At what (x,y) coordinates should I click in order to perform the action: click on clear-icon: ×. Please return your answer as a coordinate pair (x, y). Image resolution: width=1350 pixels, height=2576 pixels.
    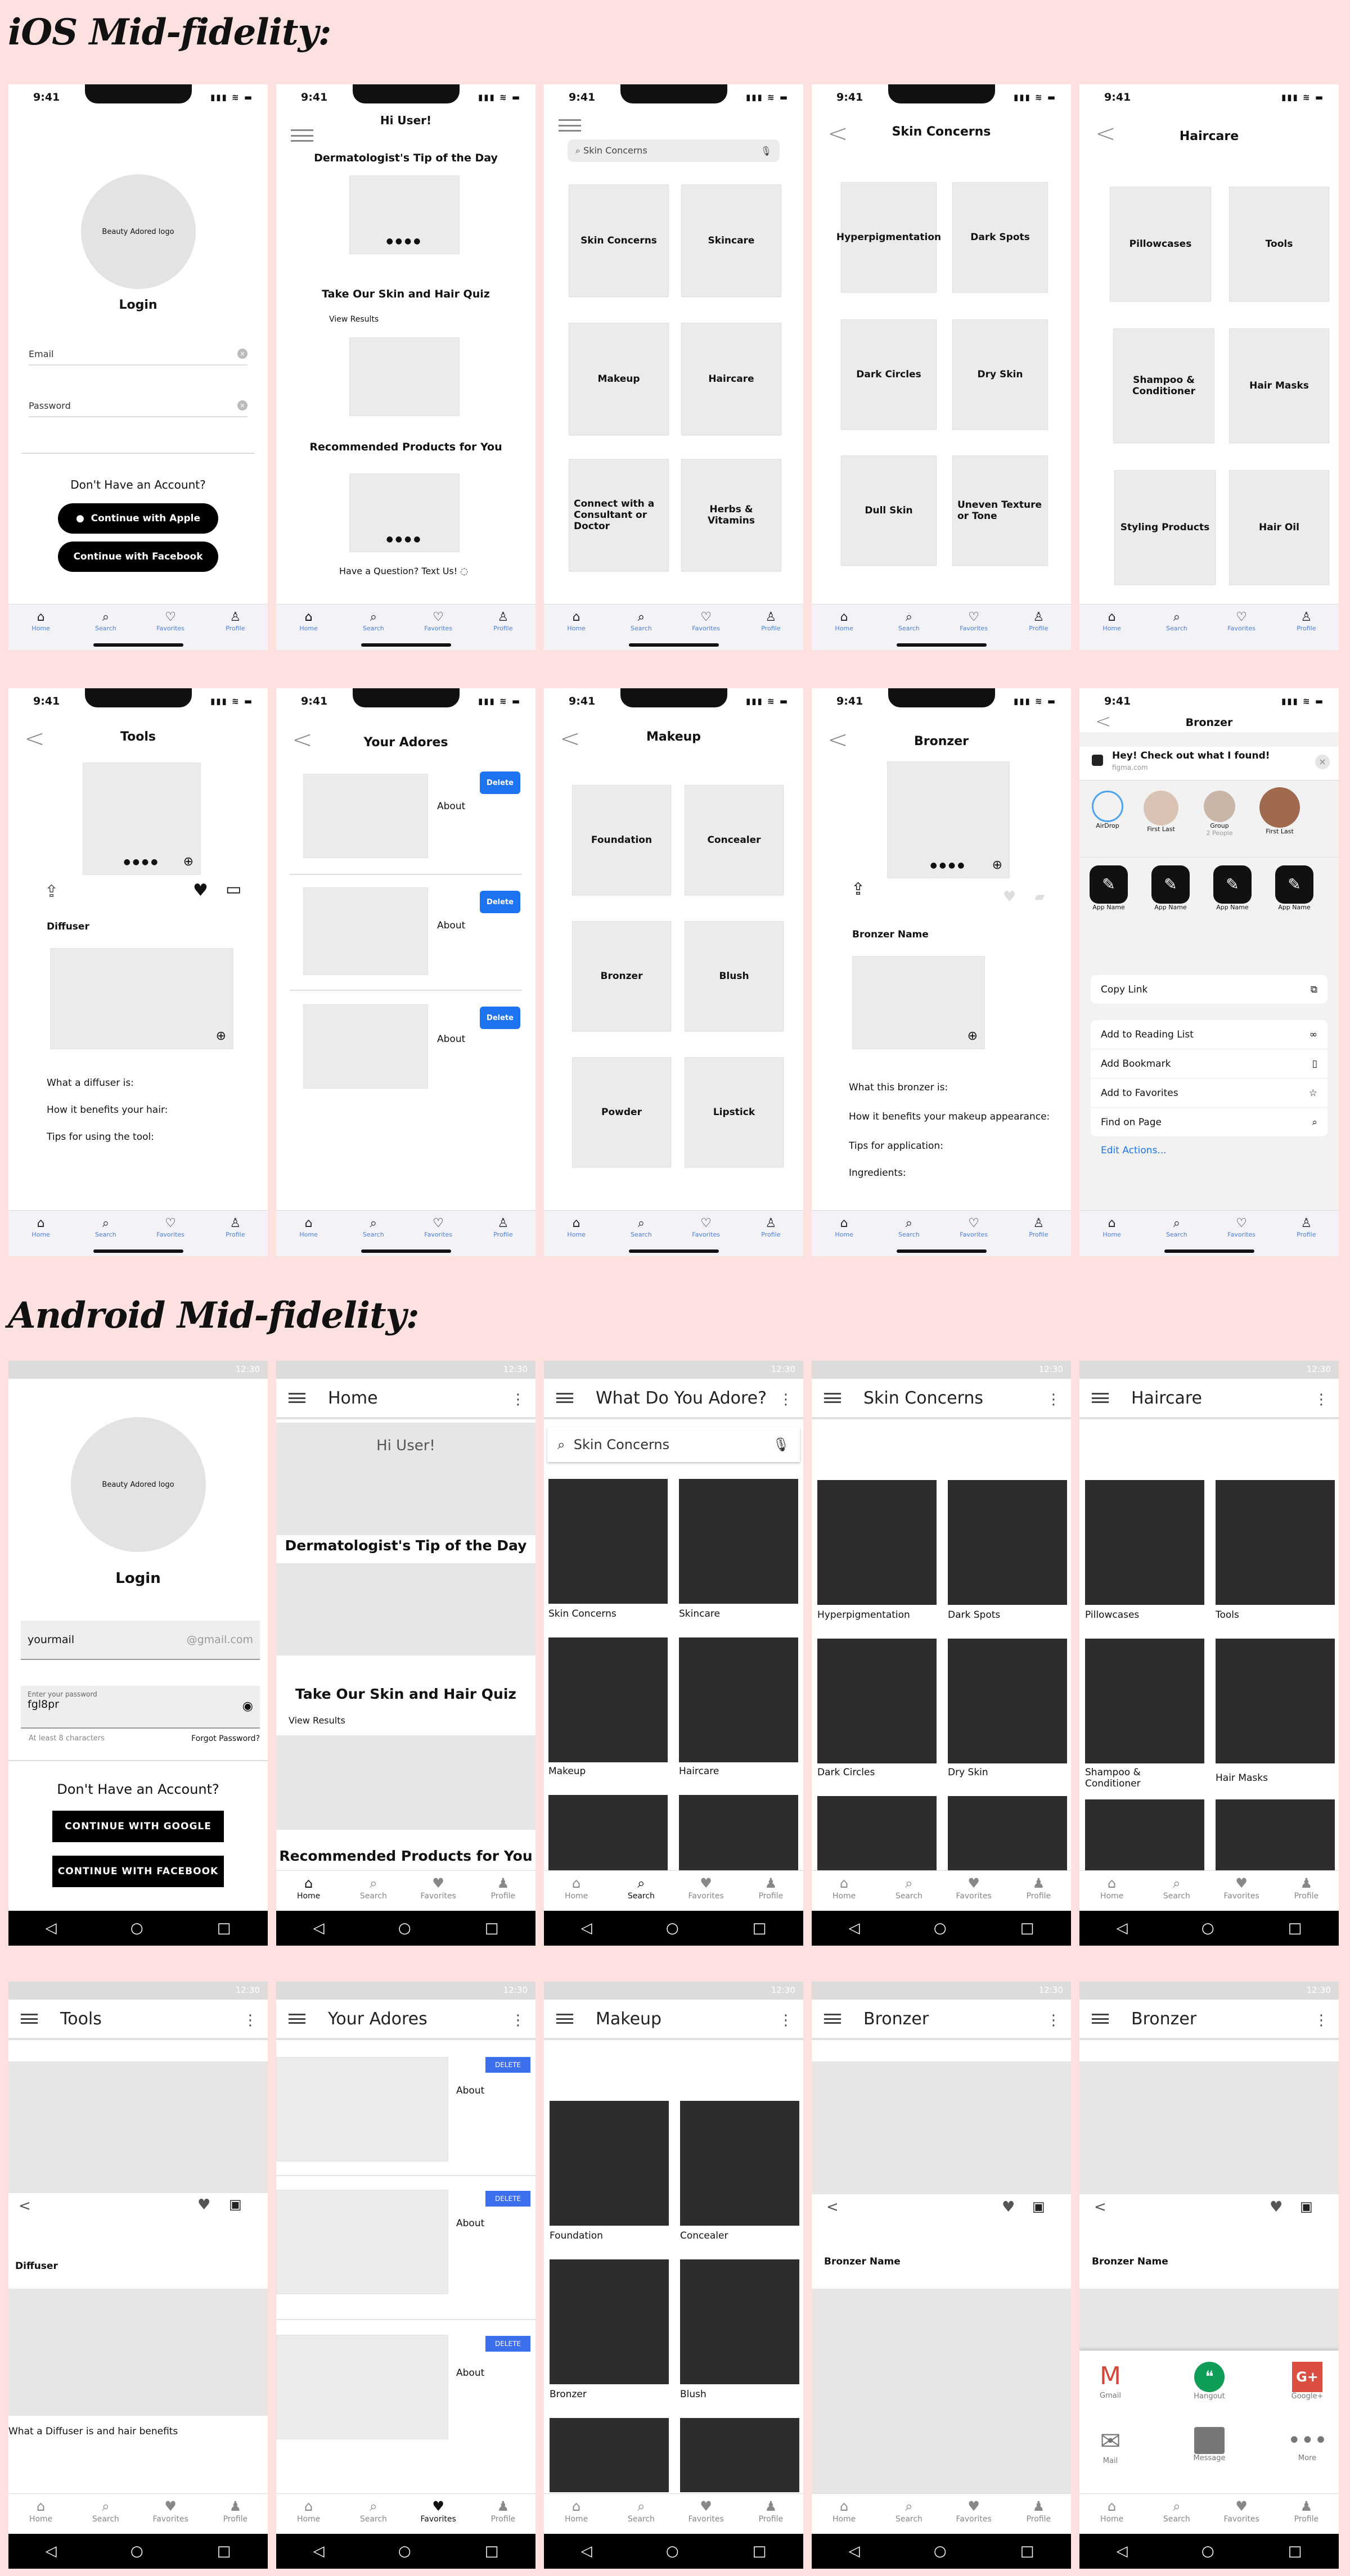
    Looking at the image, I should click on (242, 405).